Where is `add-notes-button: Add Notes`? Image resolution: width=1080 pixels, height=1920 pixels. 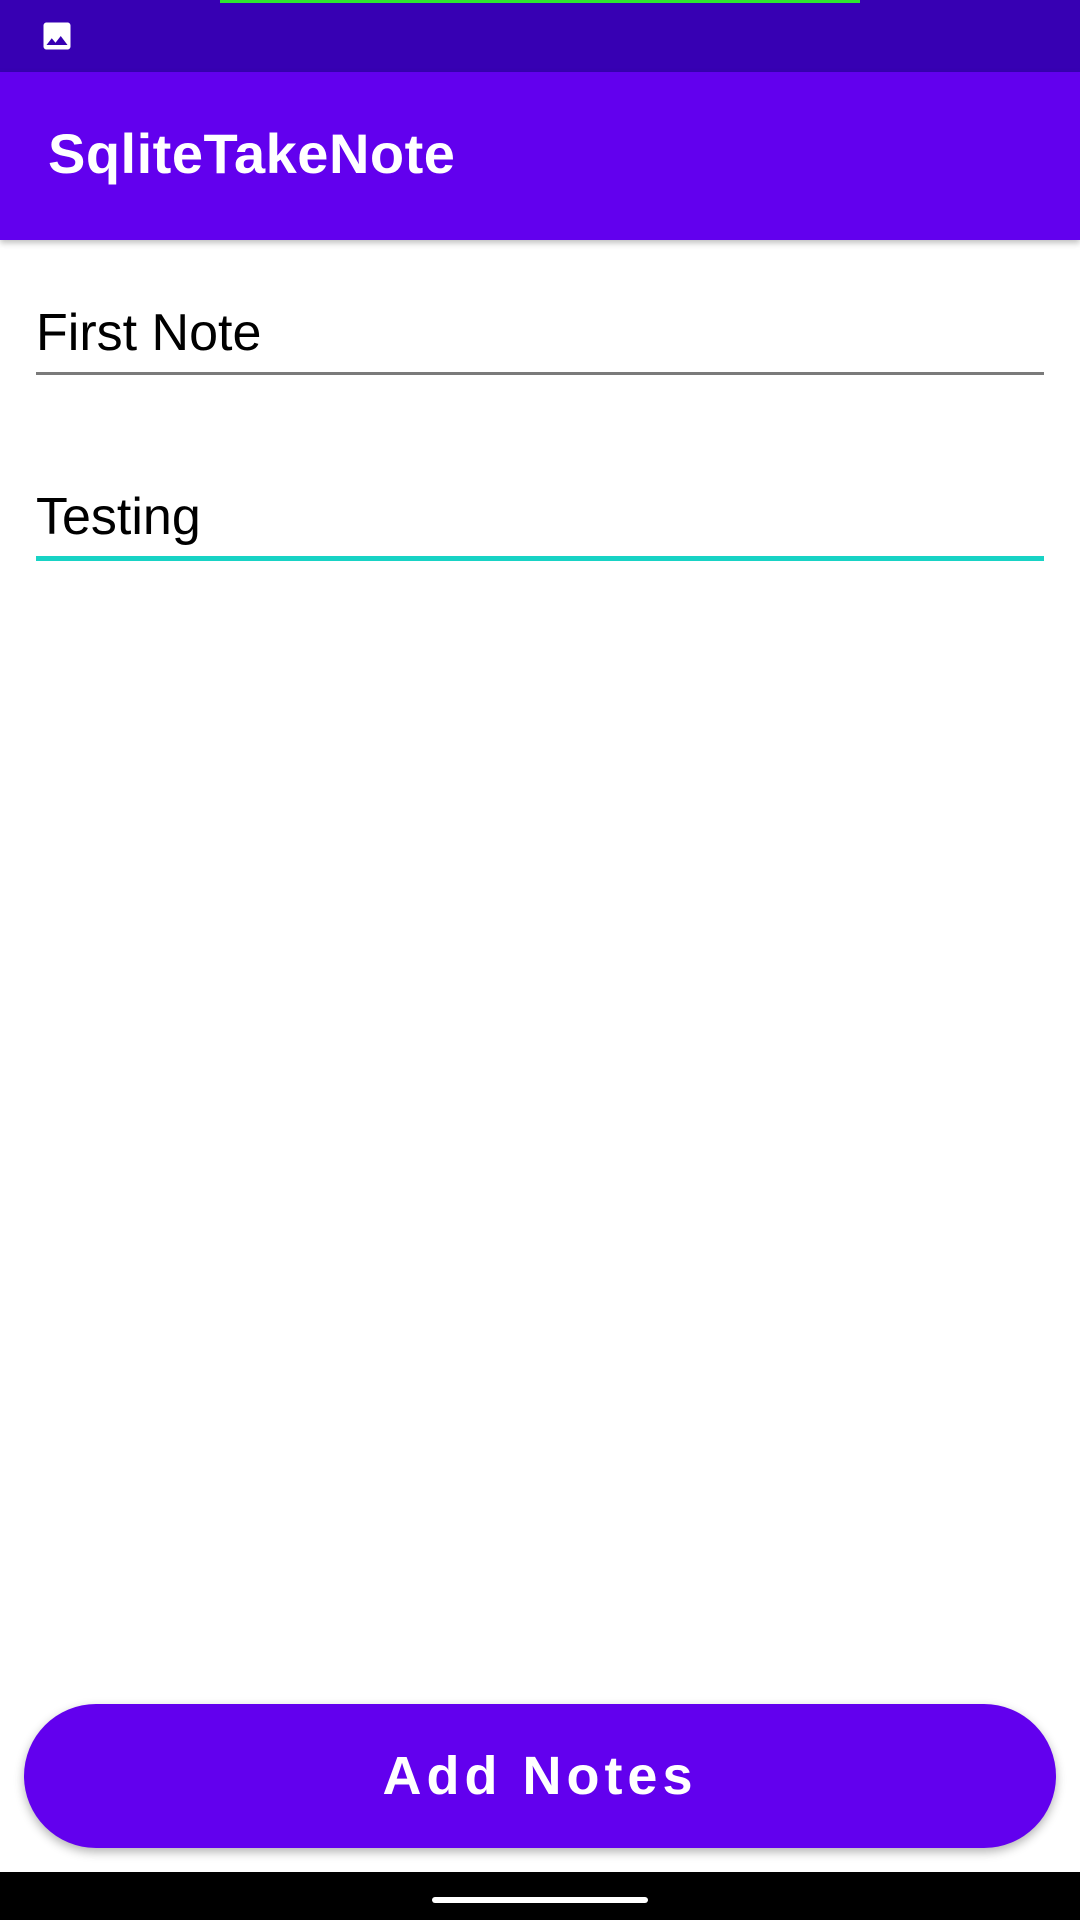
add-notes-button: Add Notes is located at coordinates (540, 1776).